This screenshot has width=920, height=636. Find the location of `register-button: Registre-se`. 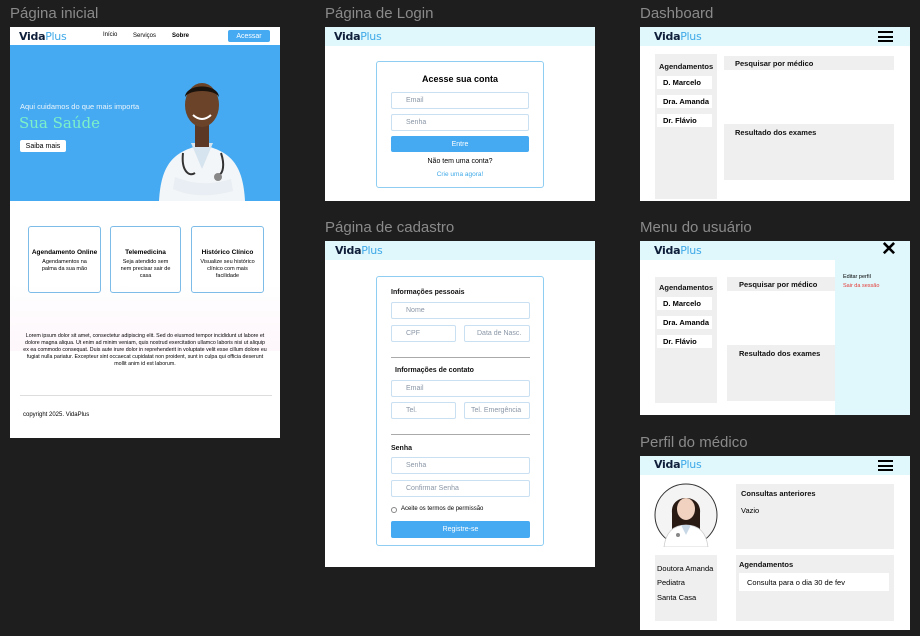

register-button: Registre-se is located at coordinates (460, 529).